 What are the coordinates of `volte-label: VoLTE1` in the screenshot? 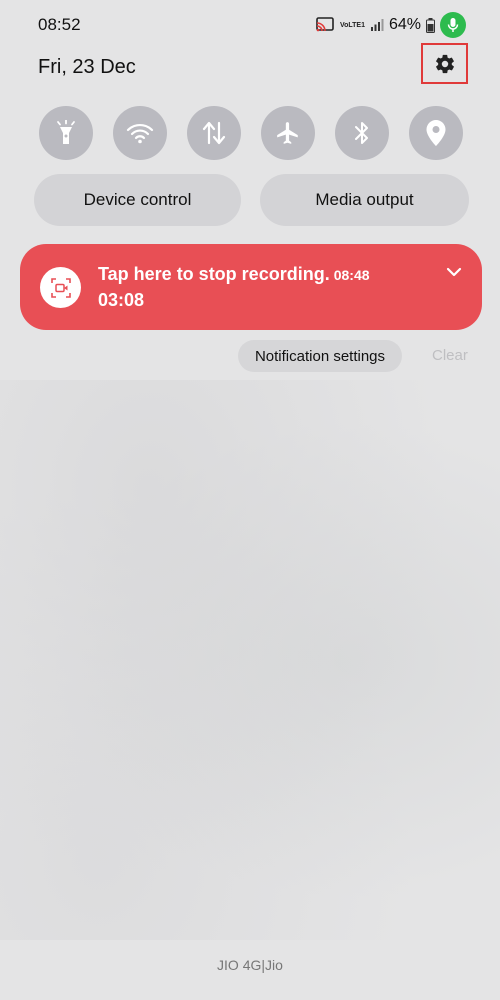 It's located at (352, 25).